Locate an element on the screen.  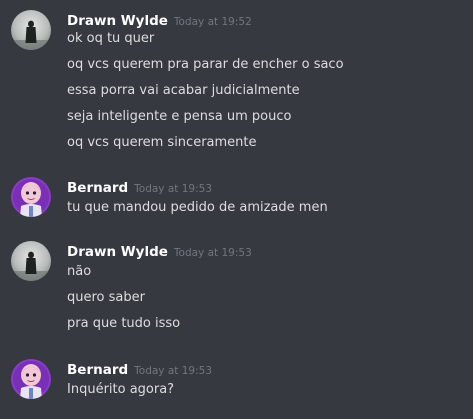
message-line: pra que tudo isso is located at coordinates (124, 323).